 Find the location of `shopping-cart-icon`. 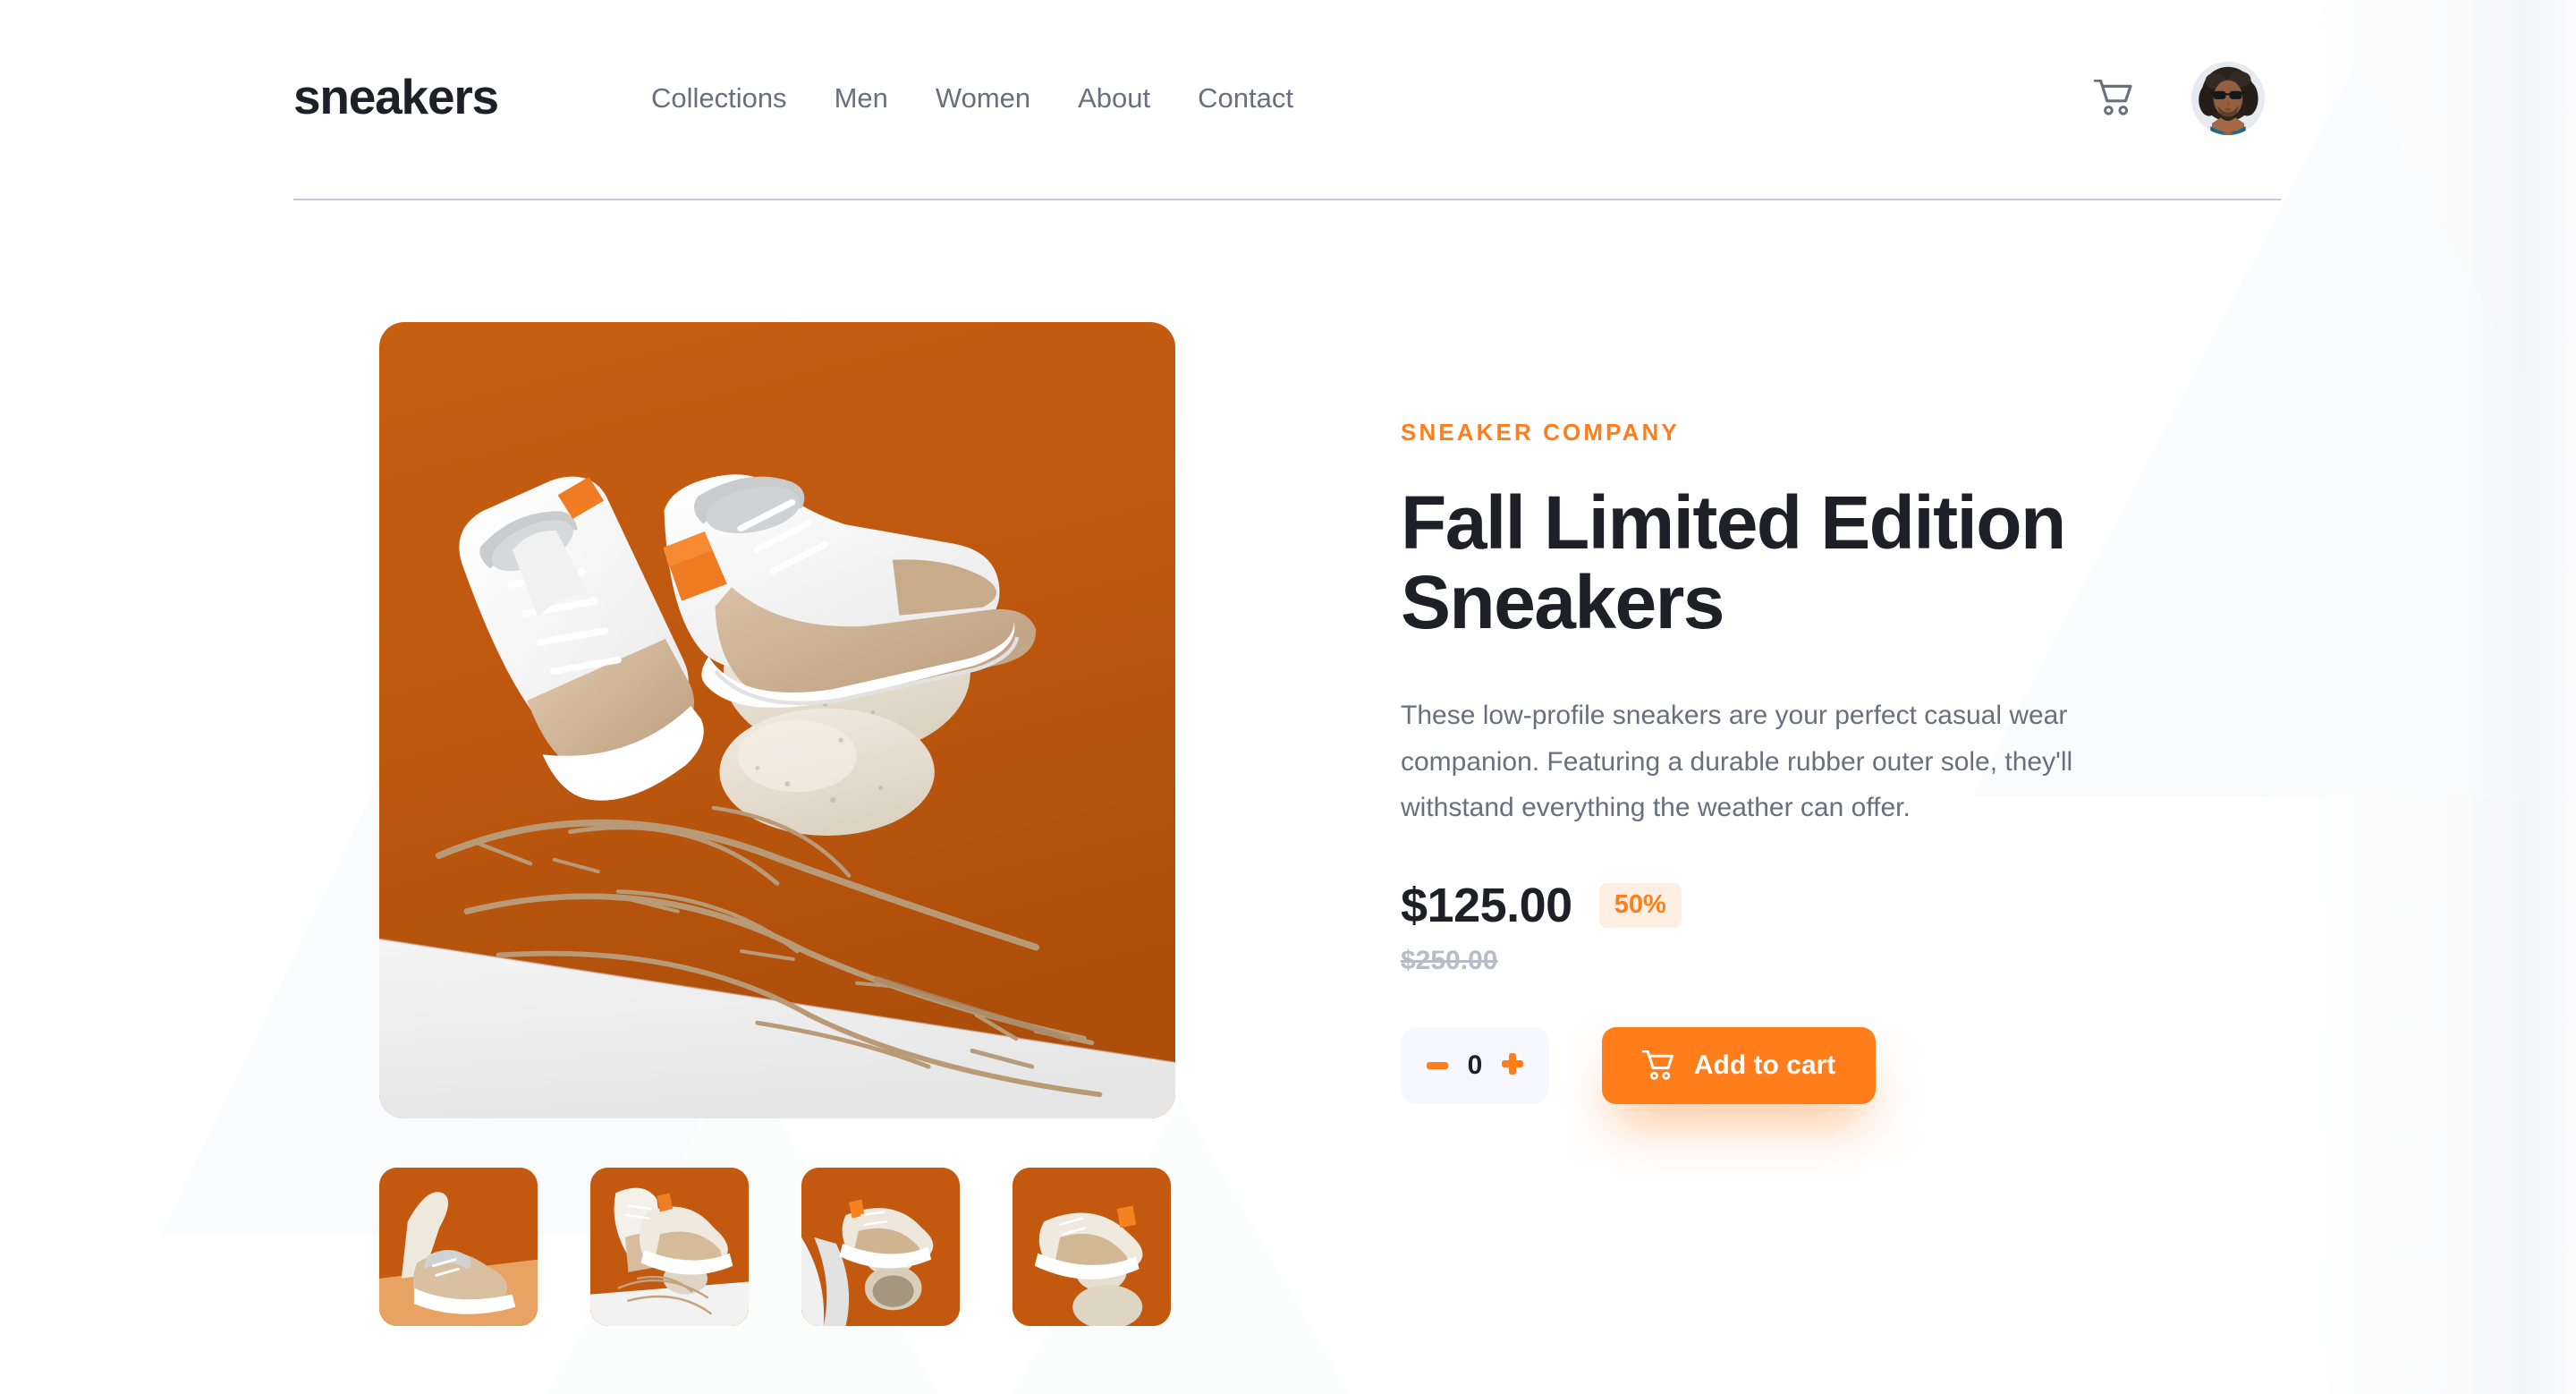

shopping-cart-icon is located at coordinates (1657, 1066).